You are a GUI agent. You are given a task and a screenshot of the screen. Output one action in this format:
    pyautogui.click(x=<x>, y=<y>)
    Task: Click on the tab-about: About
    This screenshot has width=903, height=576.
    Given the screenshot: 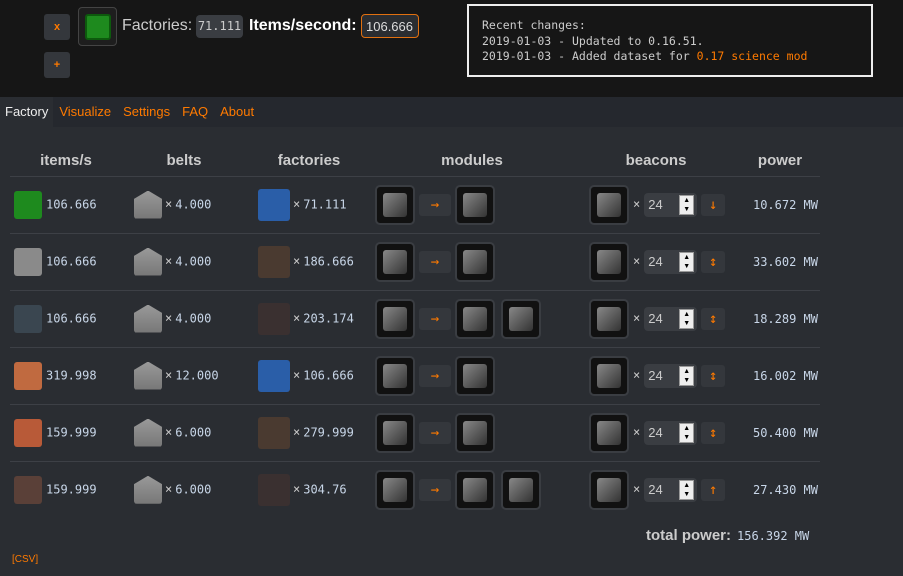 What is the action you would take?
    pyautogui.click(x=237, y=112)
    